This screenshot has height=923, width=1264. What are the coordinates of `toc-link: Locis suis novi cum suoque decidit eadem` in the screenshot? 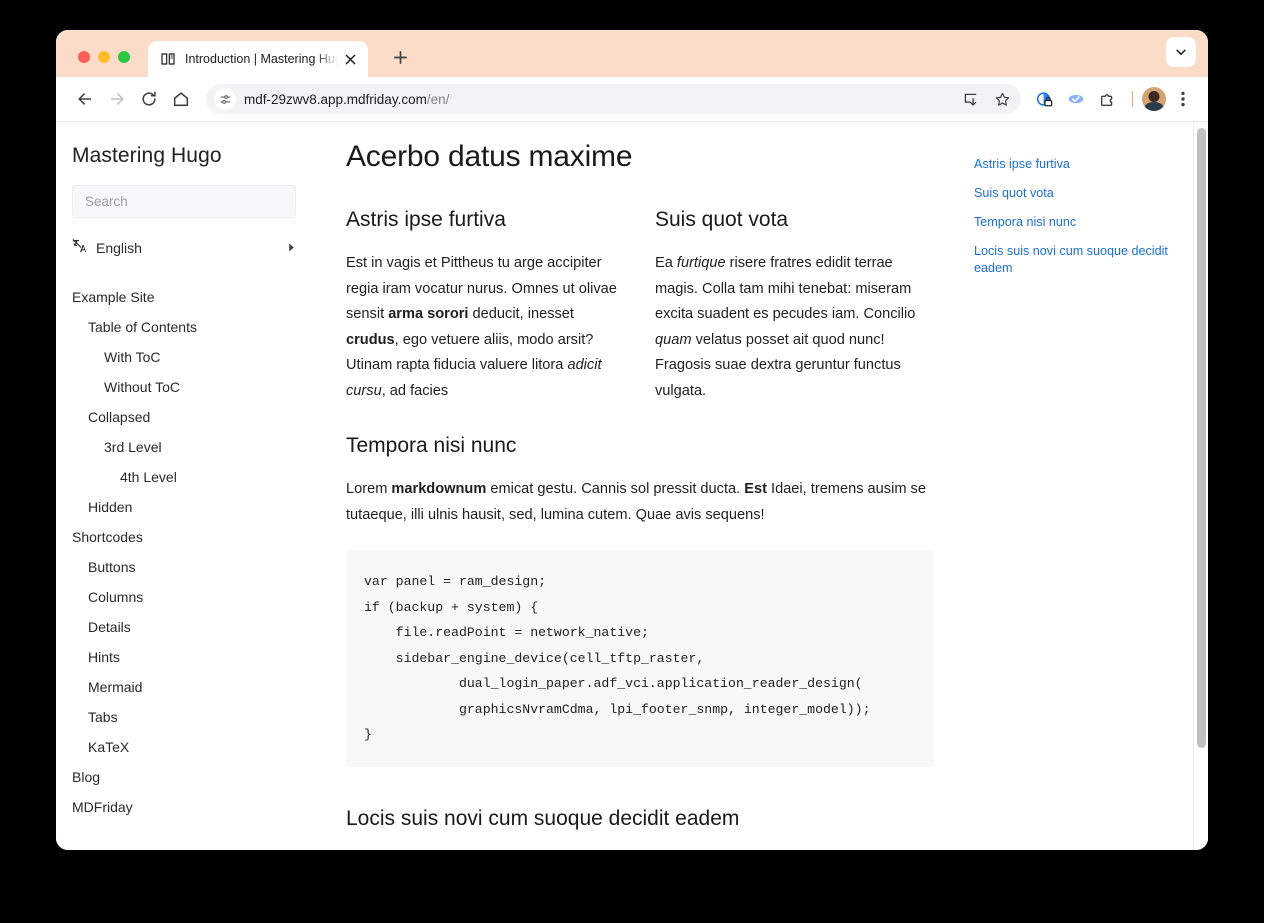 It's located at (1082, 260).